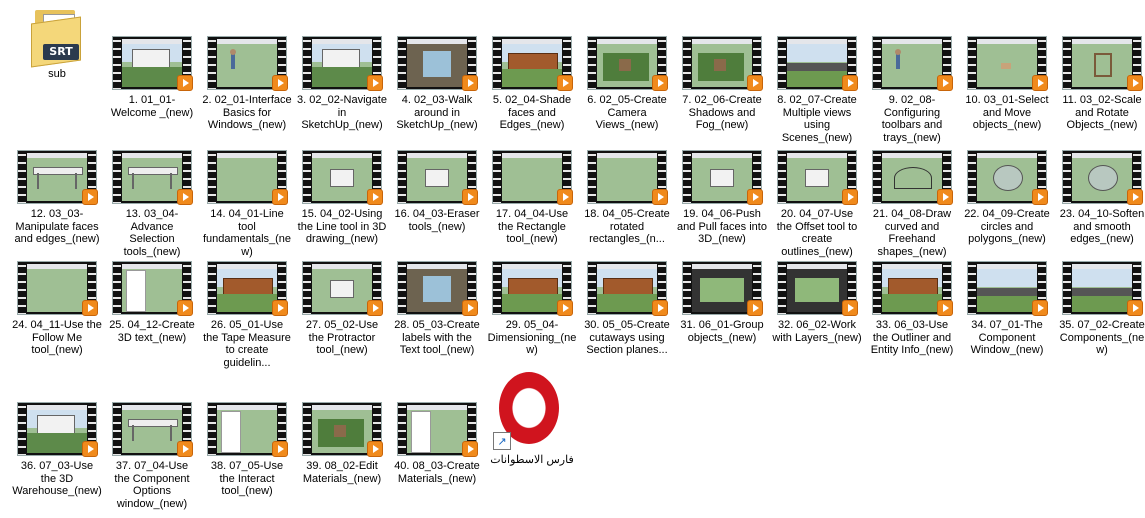  What do you see at coordinates (532, 207) in the screenshot?
I see `video-file-item: 17. 04_04-Use the Rectangle tool_(new)` at bounding box center [532, 207].